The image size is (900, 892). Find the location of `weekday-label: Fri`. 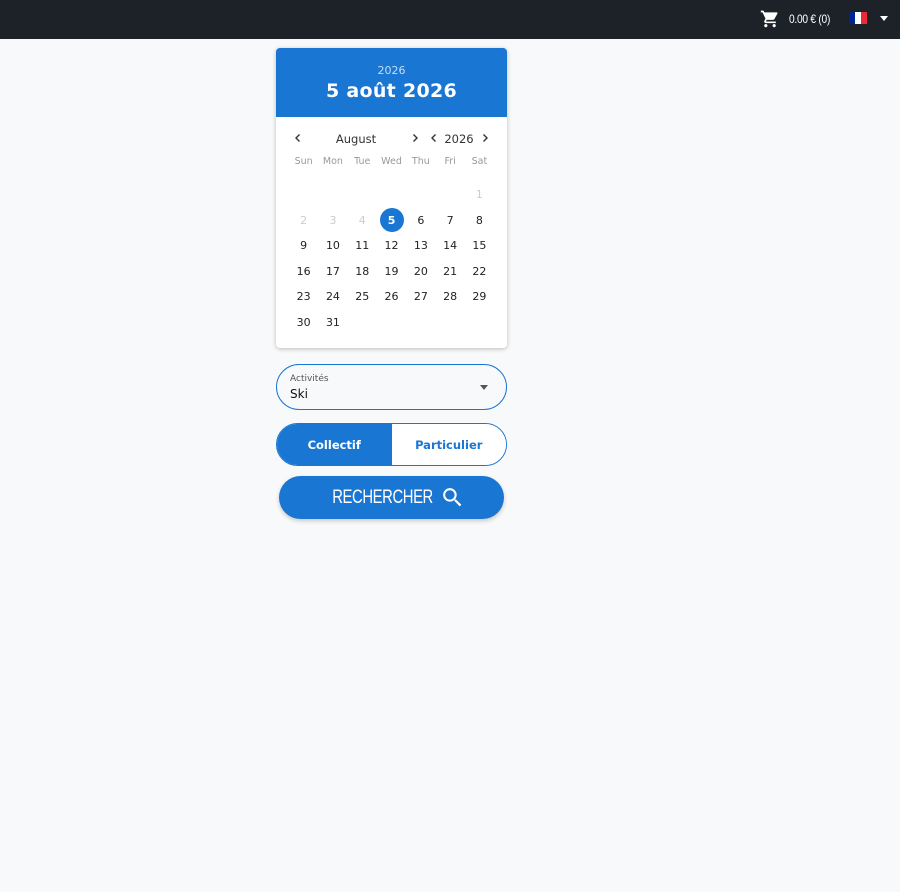

weekday-label: Fri is located at coordinates (450, 161).